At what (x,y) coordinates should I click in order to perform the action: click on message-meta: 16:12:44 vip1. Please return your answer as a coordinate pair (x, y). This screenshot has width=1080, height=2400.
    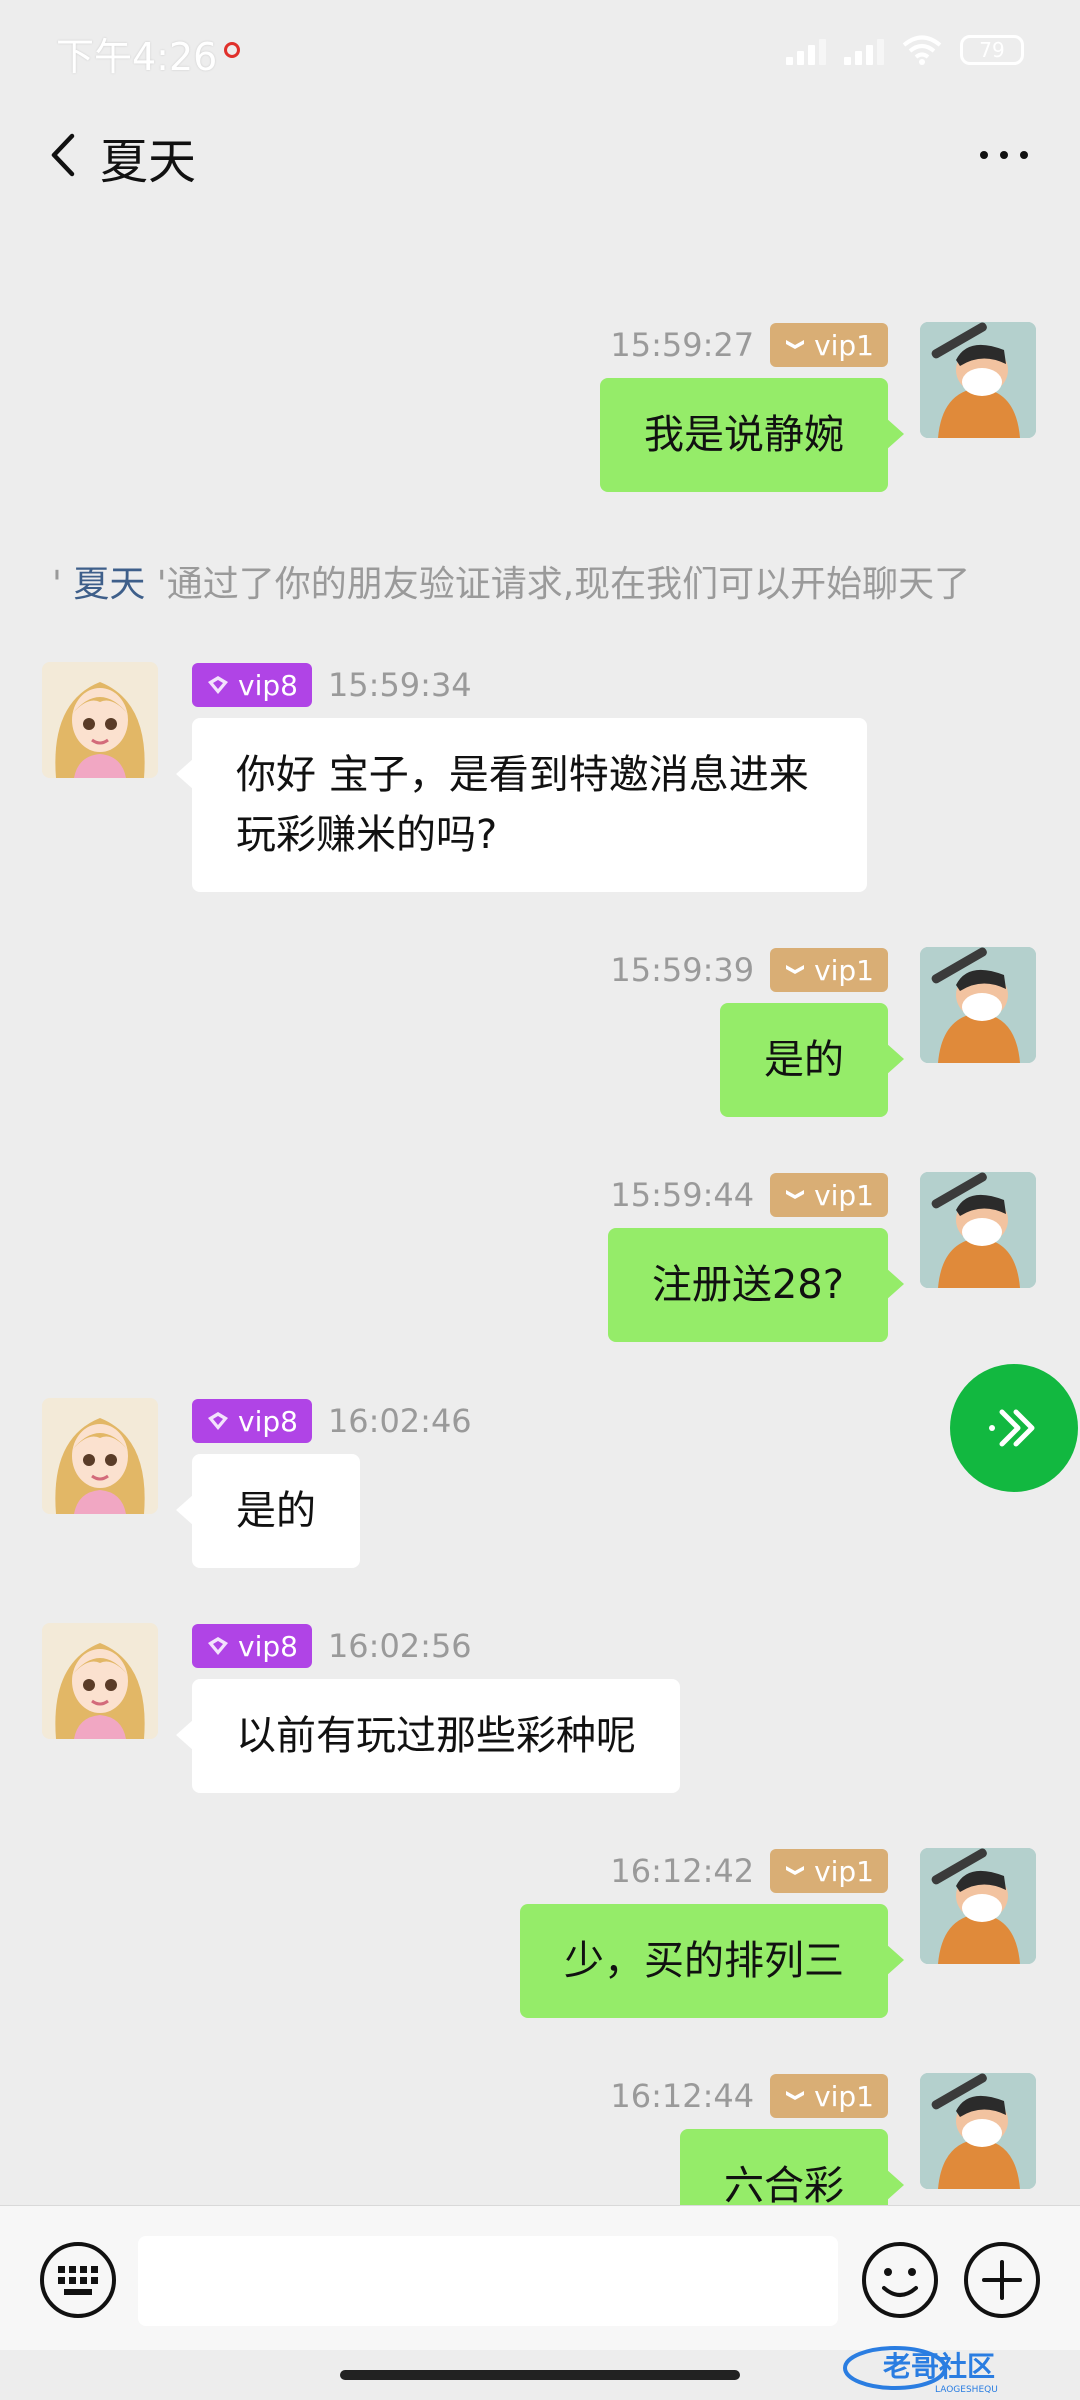
    Looking at the image, I should click on (749, 2096).